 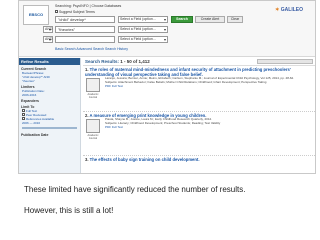 I want to click on search-input-2: "theories", so click(x=85, y=29).